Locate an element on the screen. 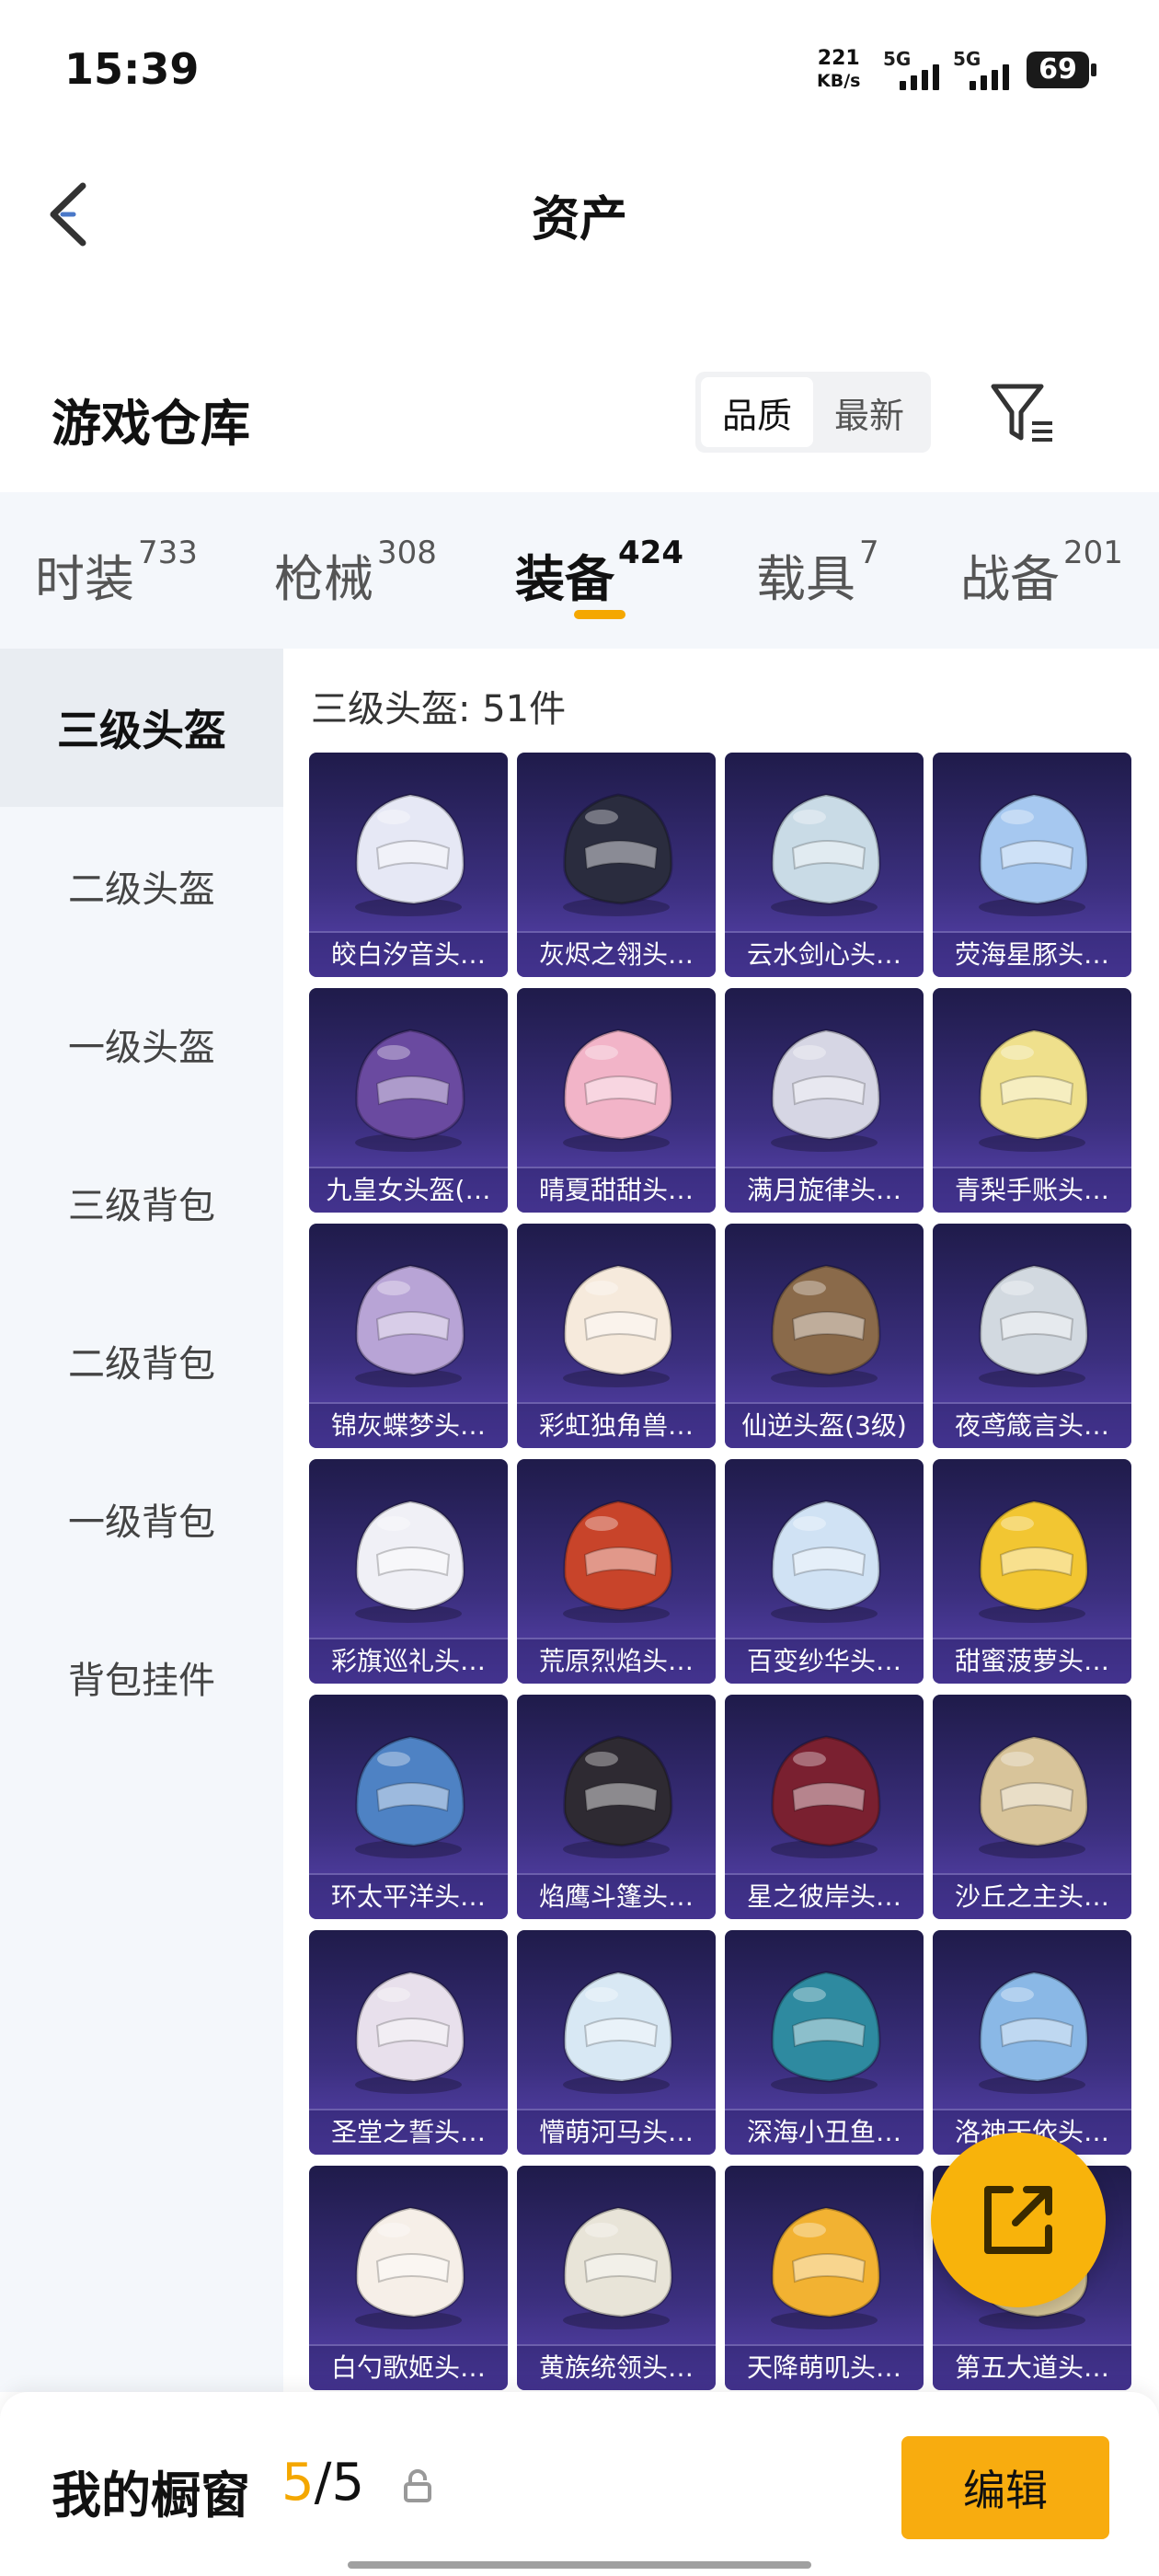 Image resolution: width=1159 pixels, height=2576 pixels. status-time: 15:39 is located at coordinates (132, 69).